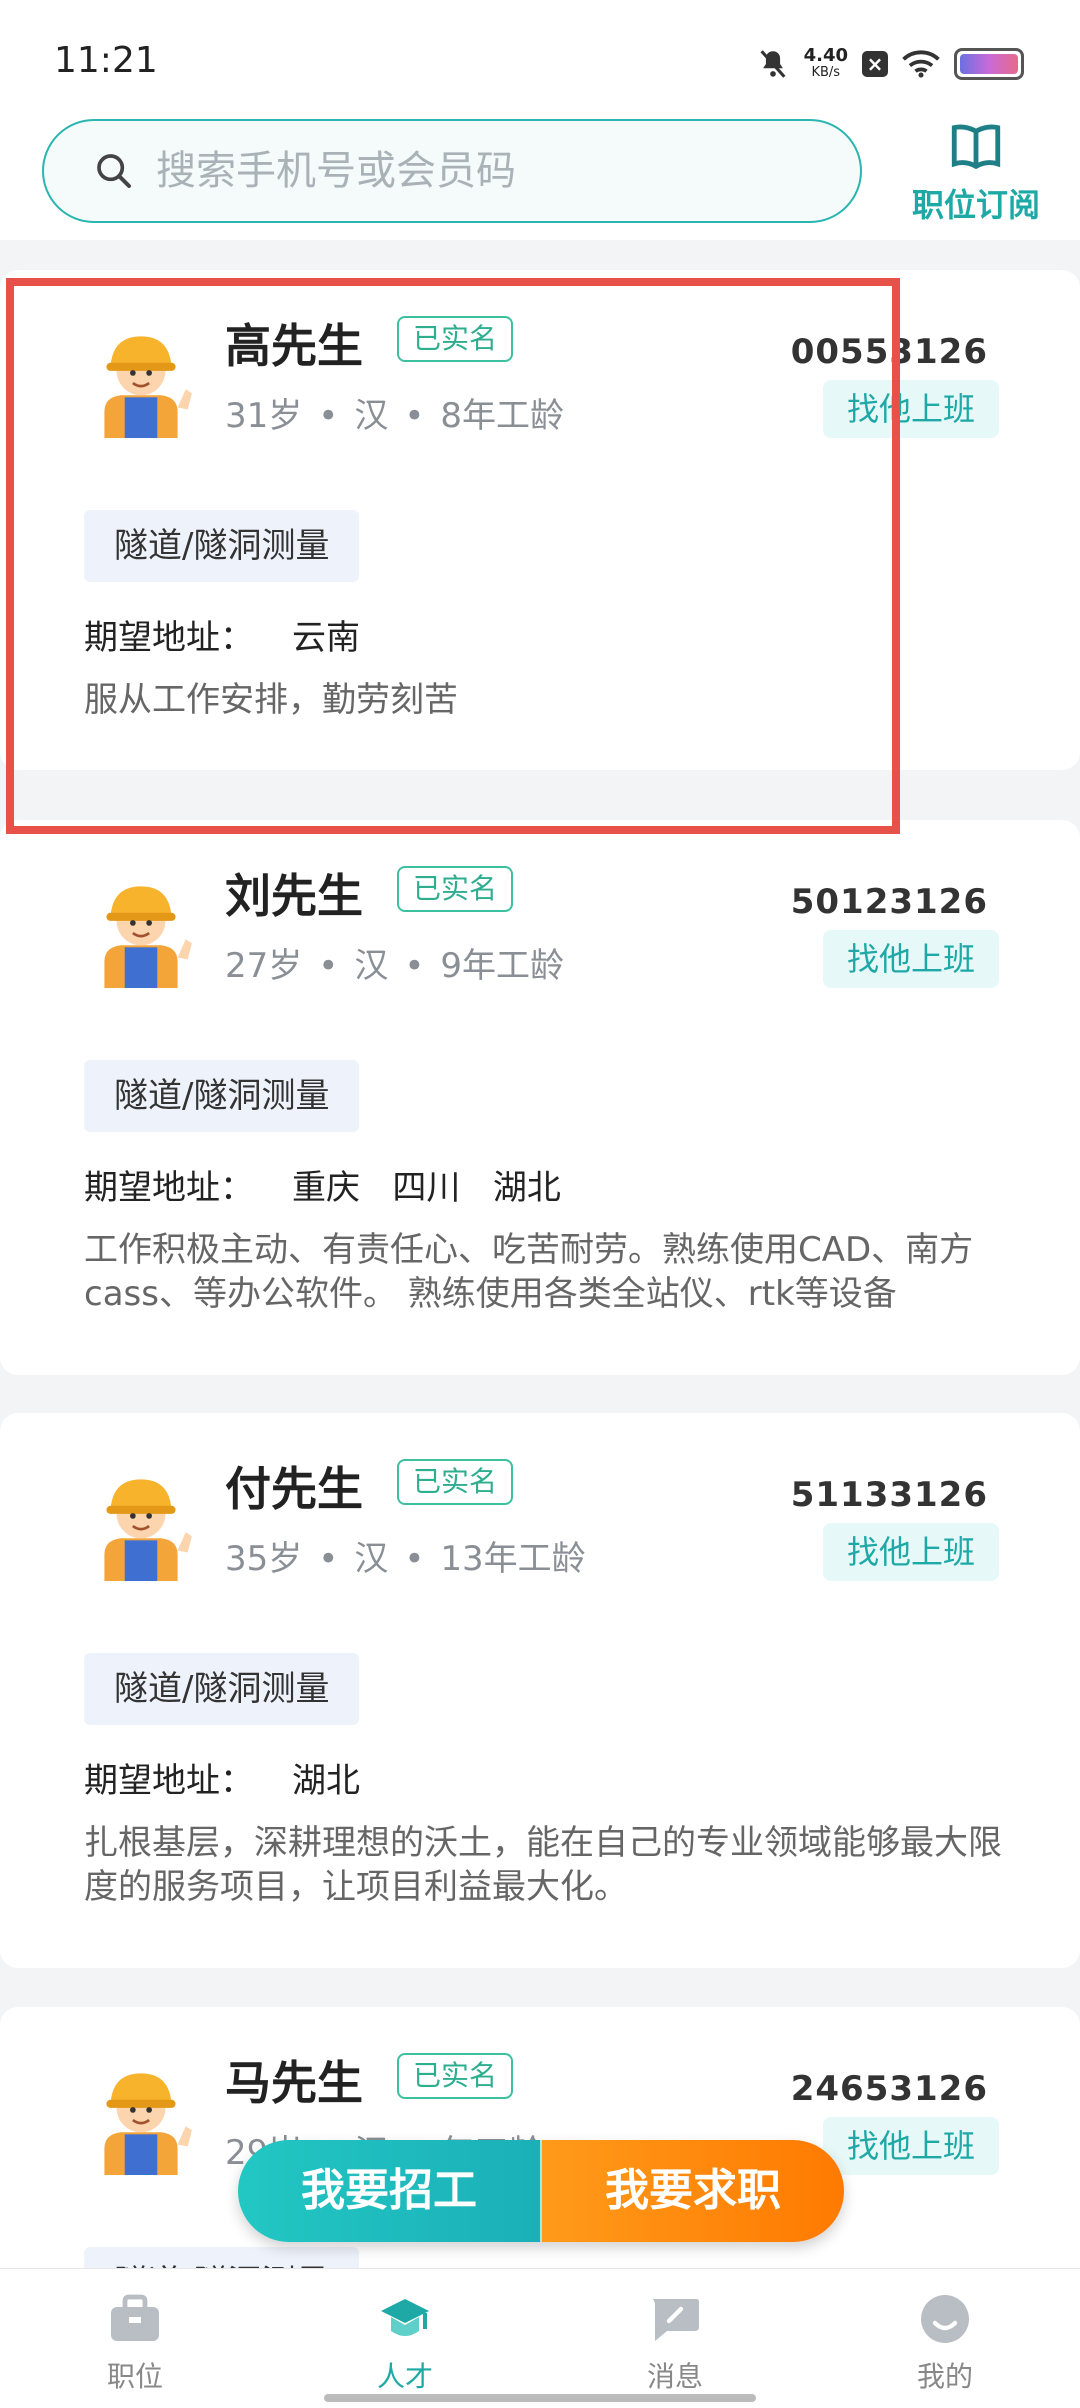 The height and width of the screenshot is (2408, 1080). I want to click on address-values: 重庆 四川 湖北, so click(426, 1188).